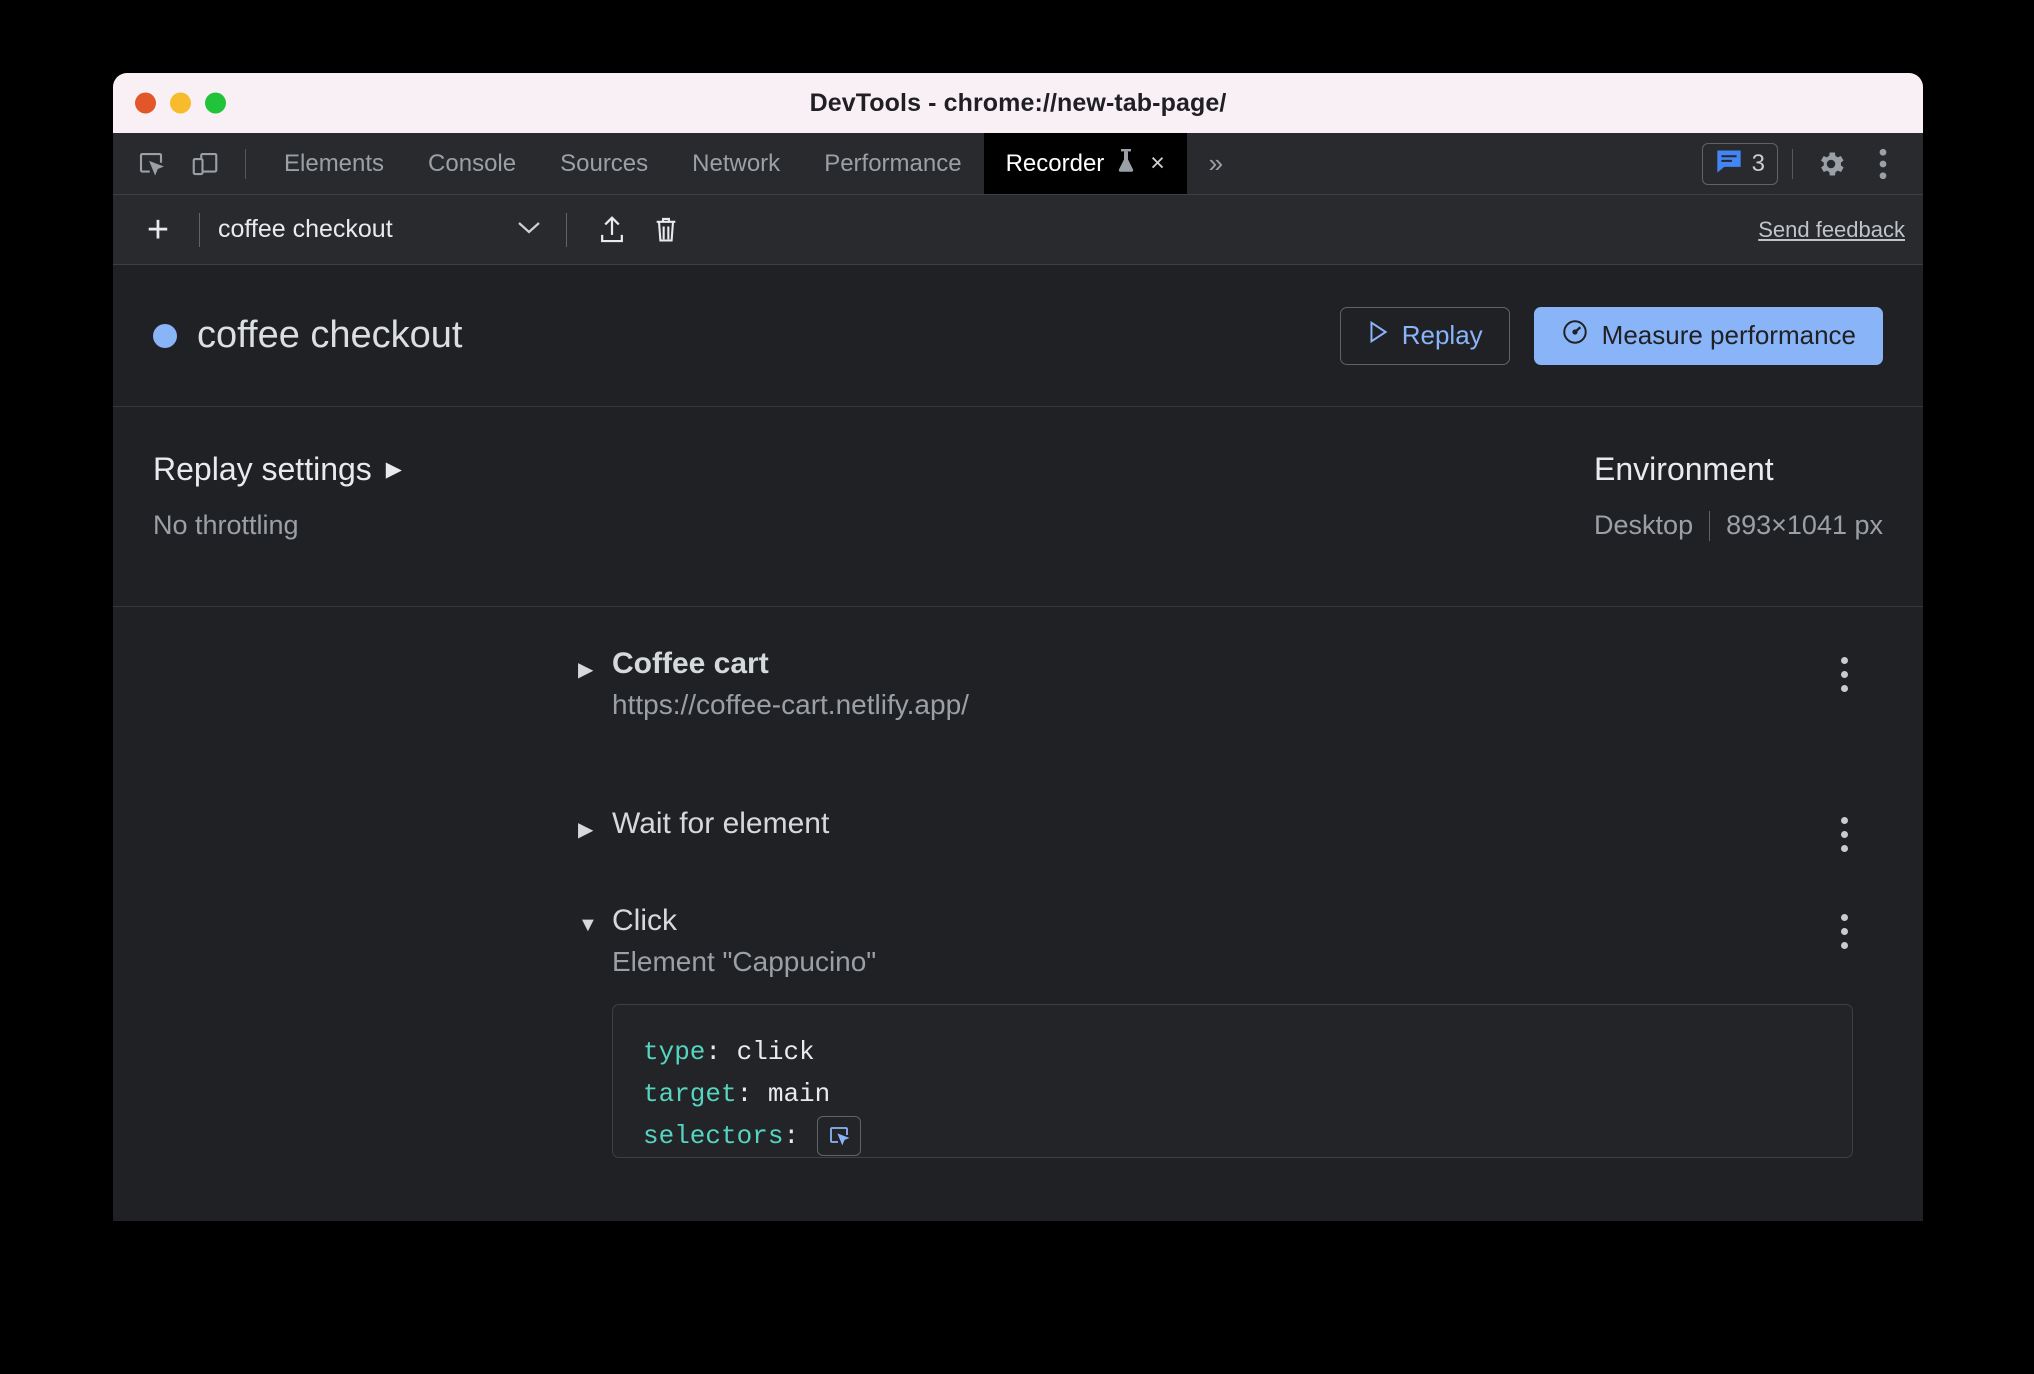  I want to click on environment-values: Desktop 893×1041 px, so click(1738, 525).